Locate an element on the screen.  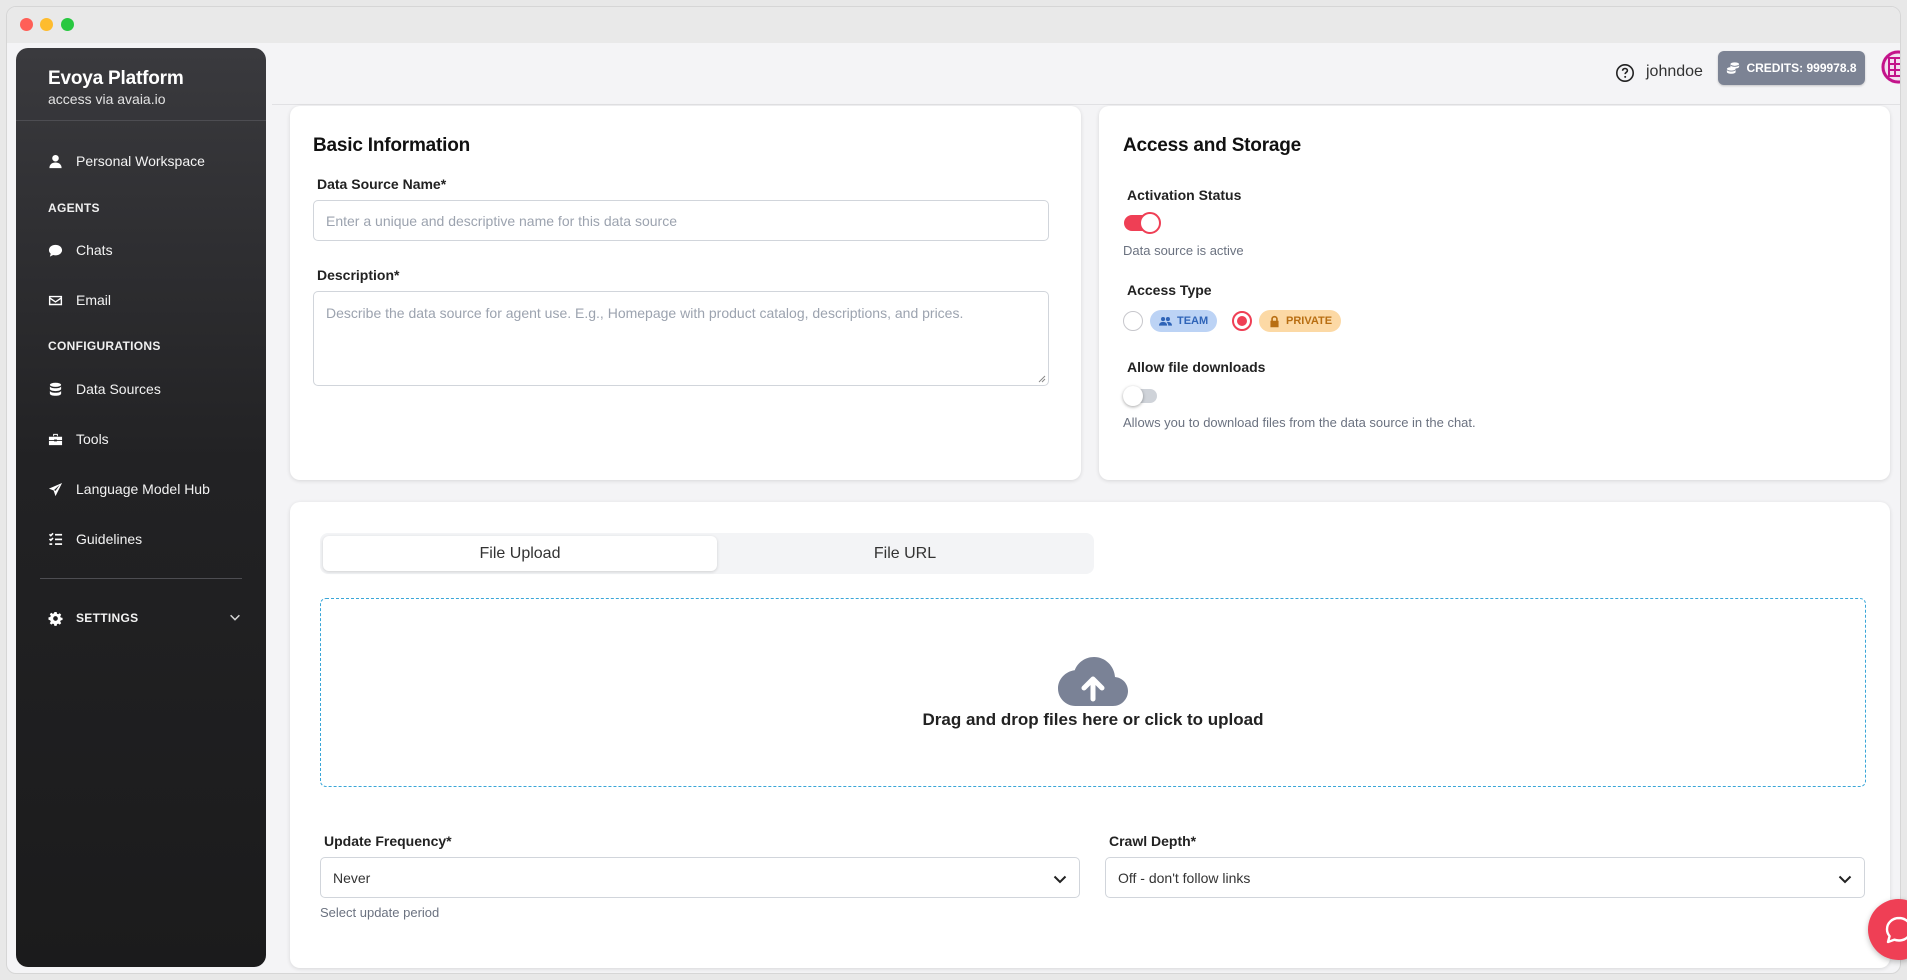
username: johndoe is located at coordinates (1674, 72).